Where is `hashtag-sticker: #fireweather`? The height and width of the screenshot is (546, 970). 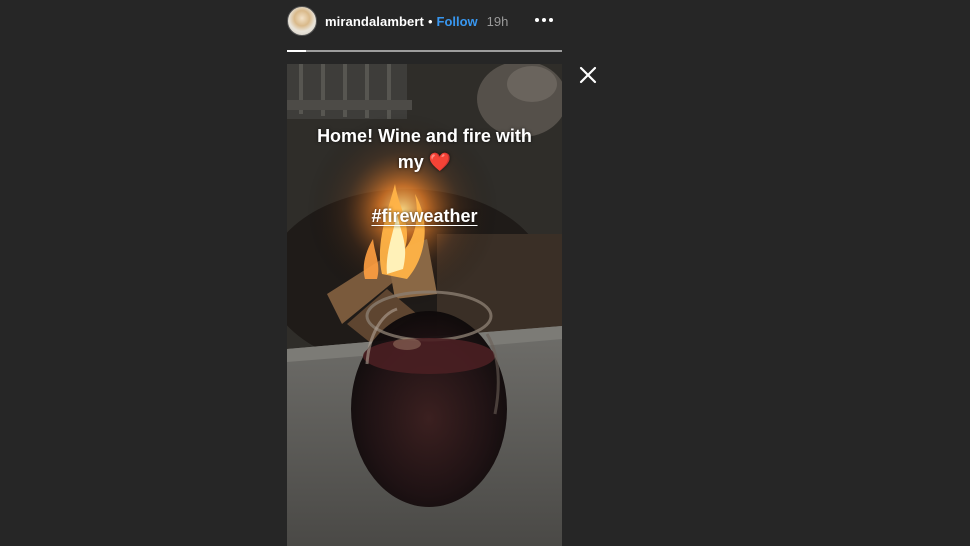
hashtag-sticker: #fireweather is located at coordinates (424, 216).